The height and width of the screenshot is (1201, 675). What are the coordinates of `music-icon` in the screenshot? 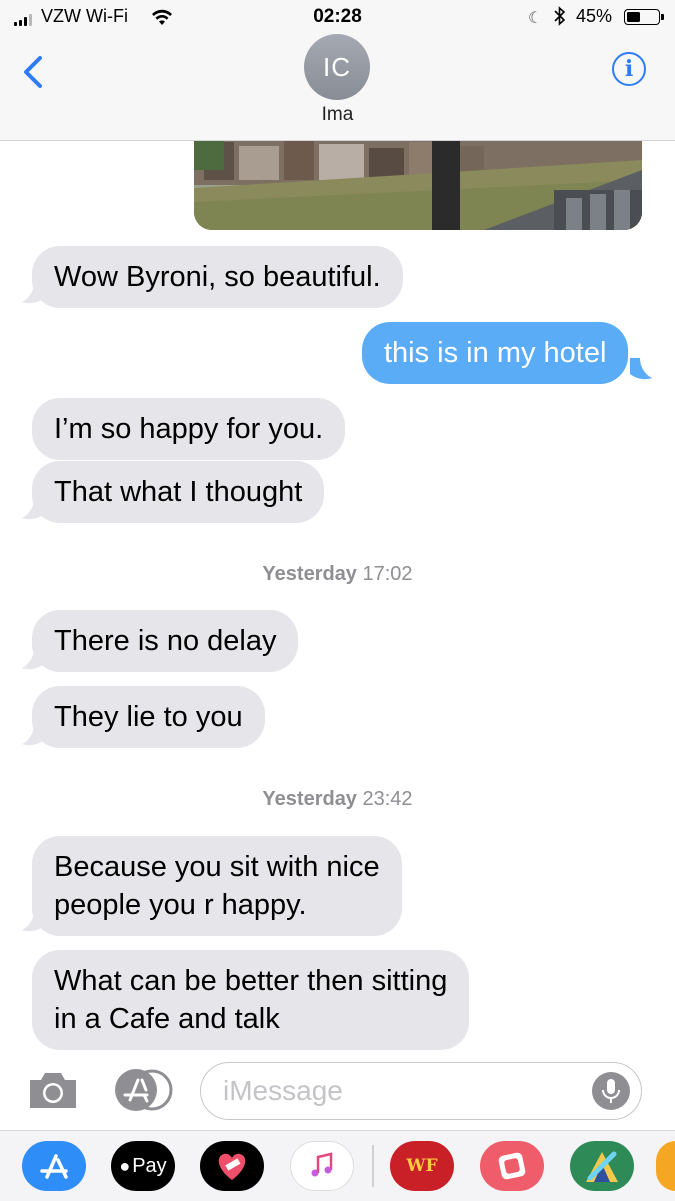 It's located at (322, 1166).